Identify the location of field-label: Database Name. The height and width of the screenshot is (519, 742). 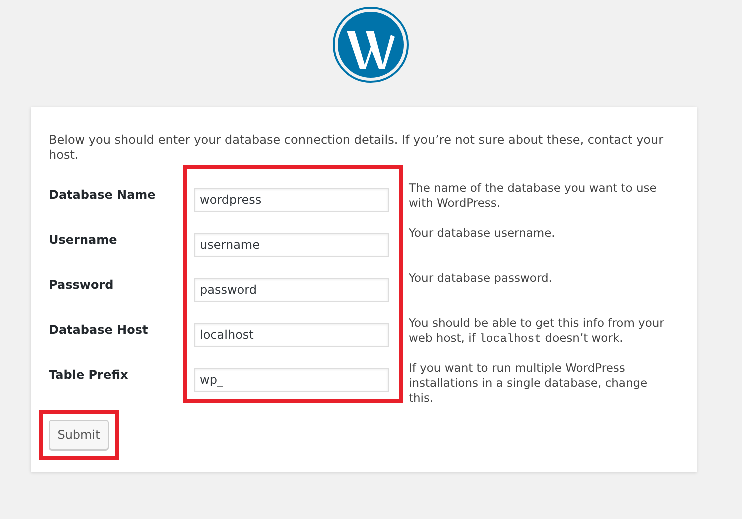
(103, 195).